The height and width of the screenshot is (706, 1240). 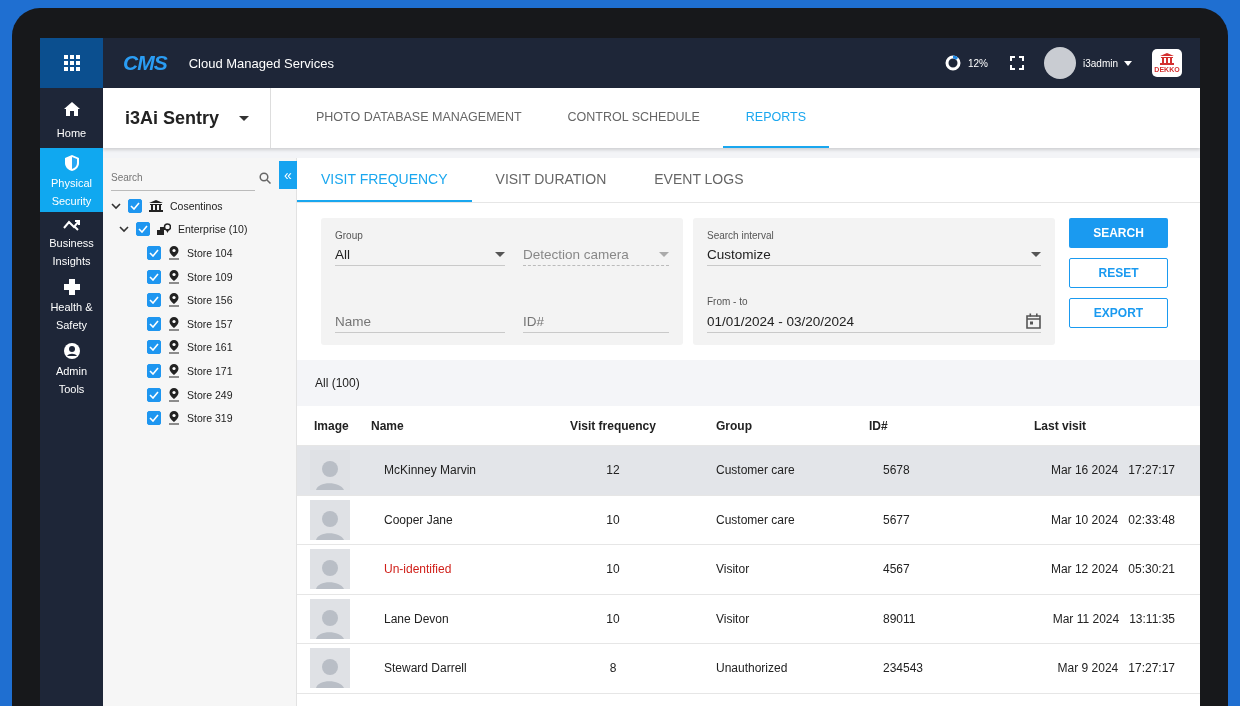 What do you see at coordinates (210, 370) in the screenshot?
I see `tree-item: Store 171` at bounding box center [210, 370].